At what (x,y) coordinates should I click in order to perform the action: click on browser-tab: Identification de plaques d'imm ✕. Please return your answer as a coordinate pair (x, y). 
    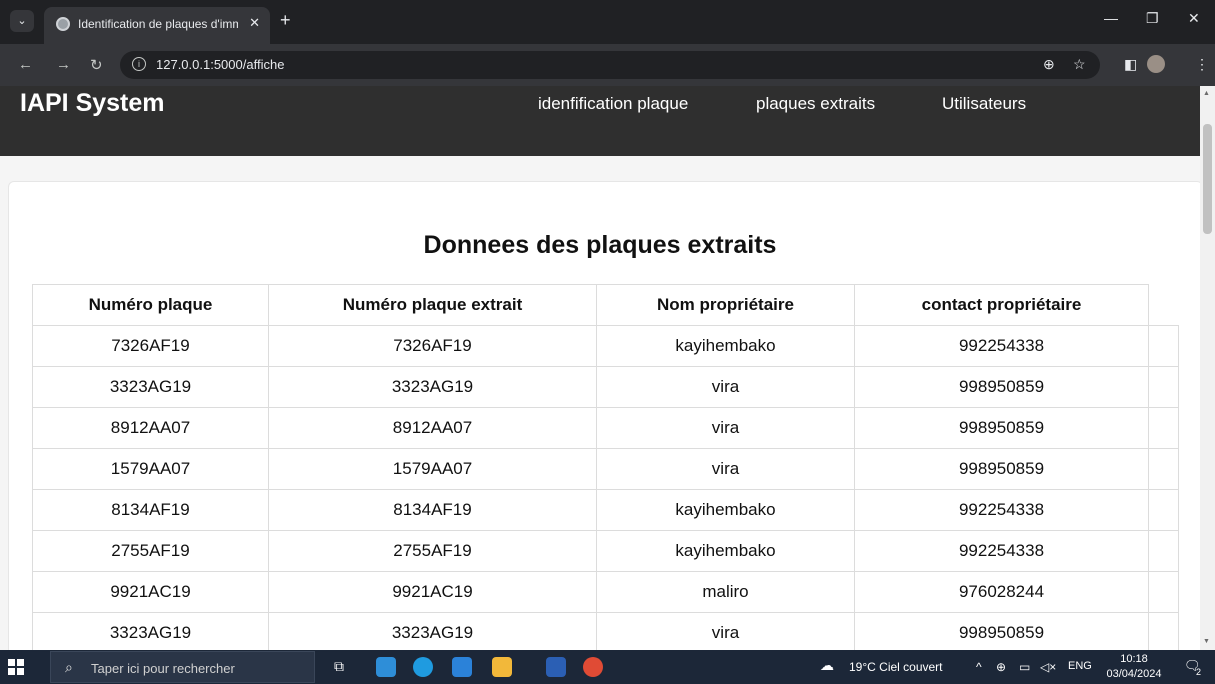
    Looking at the image, I should click on (157, 25).